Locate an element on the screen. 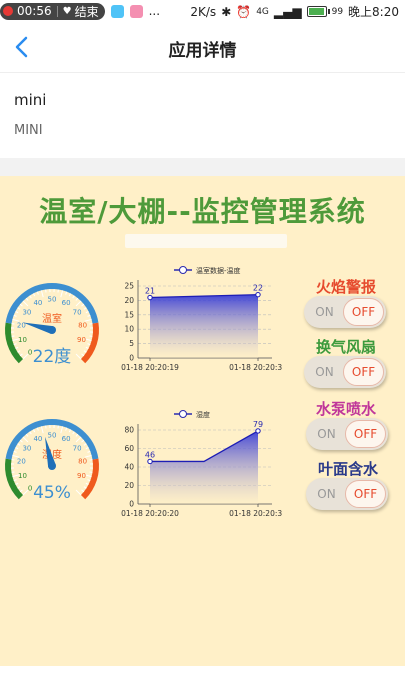 The image size is (405, 678). app-header: 应用详情 is located at coordinates (202, 47).